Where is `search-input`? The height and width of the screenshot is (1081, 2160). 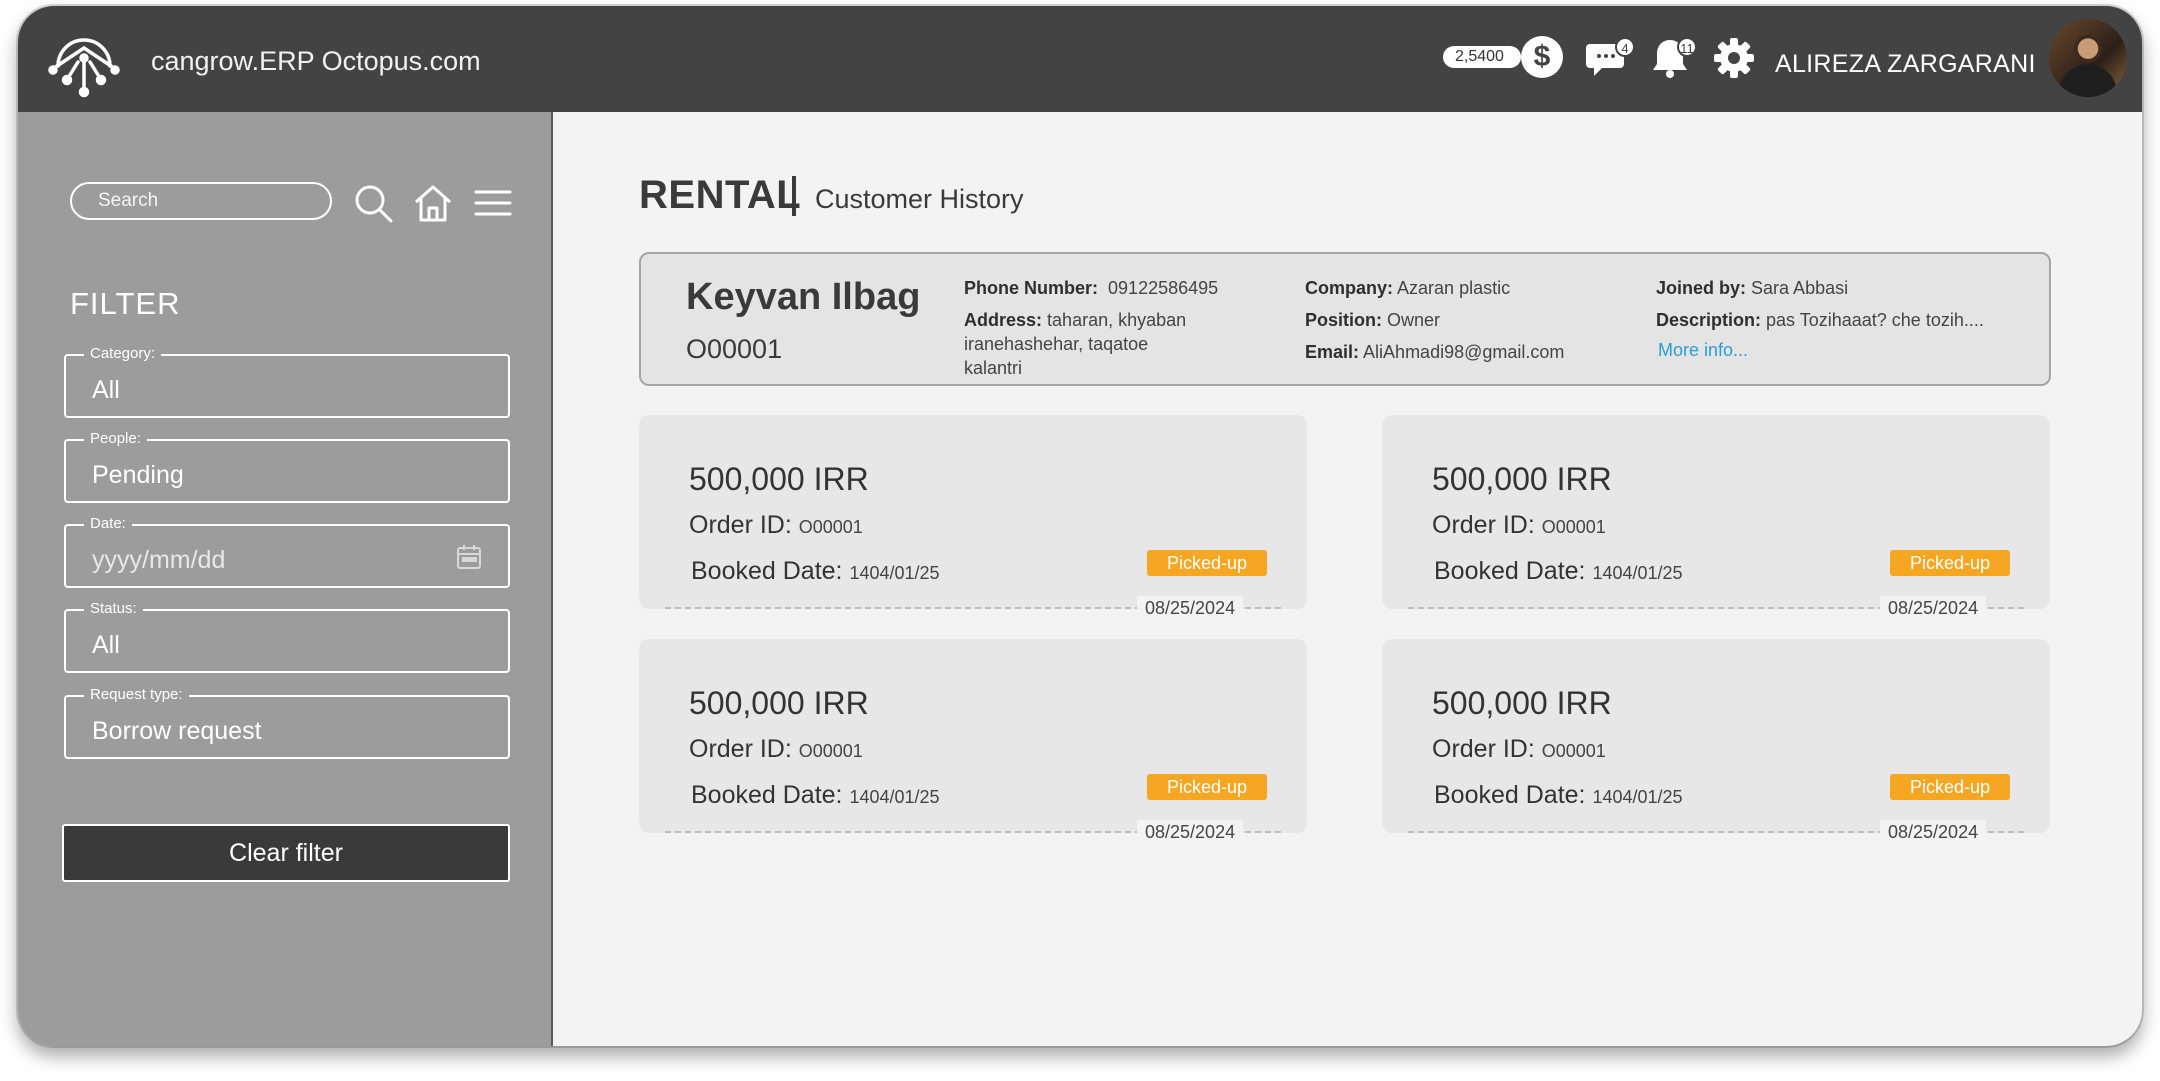
search-input is located at coordinates (201, 201).